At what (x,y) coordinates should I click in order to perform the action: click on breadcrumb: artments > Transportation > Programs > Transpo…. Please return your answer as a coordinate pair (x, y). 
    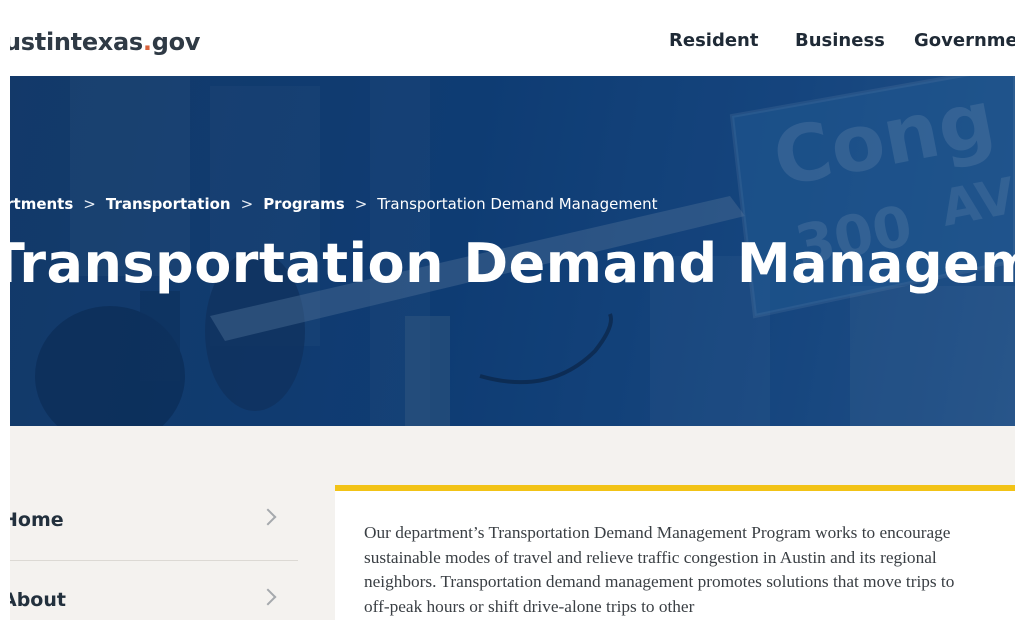
    Looking at the image, I should click on (334, 204).